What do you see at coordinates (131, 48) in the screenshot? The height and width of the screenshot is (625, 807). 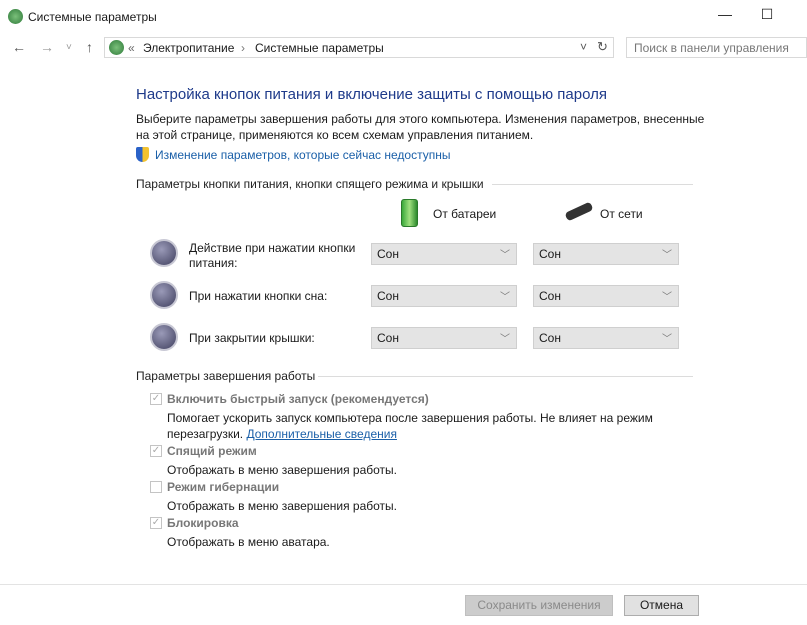 I see `breadcrumb-overflow: «` at bounding box center [131, 48].